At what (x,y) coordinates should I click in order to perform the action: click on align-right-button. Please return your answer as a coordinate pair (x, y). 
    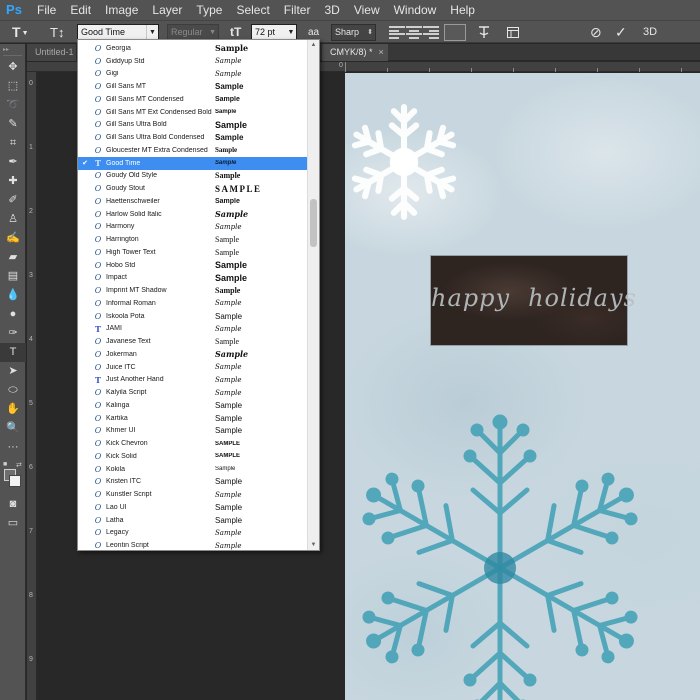
    Looking at the image, I should click on (431, 32).